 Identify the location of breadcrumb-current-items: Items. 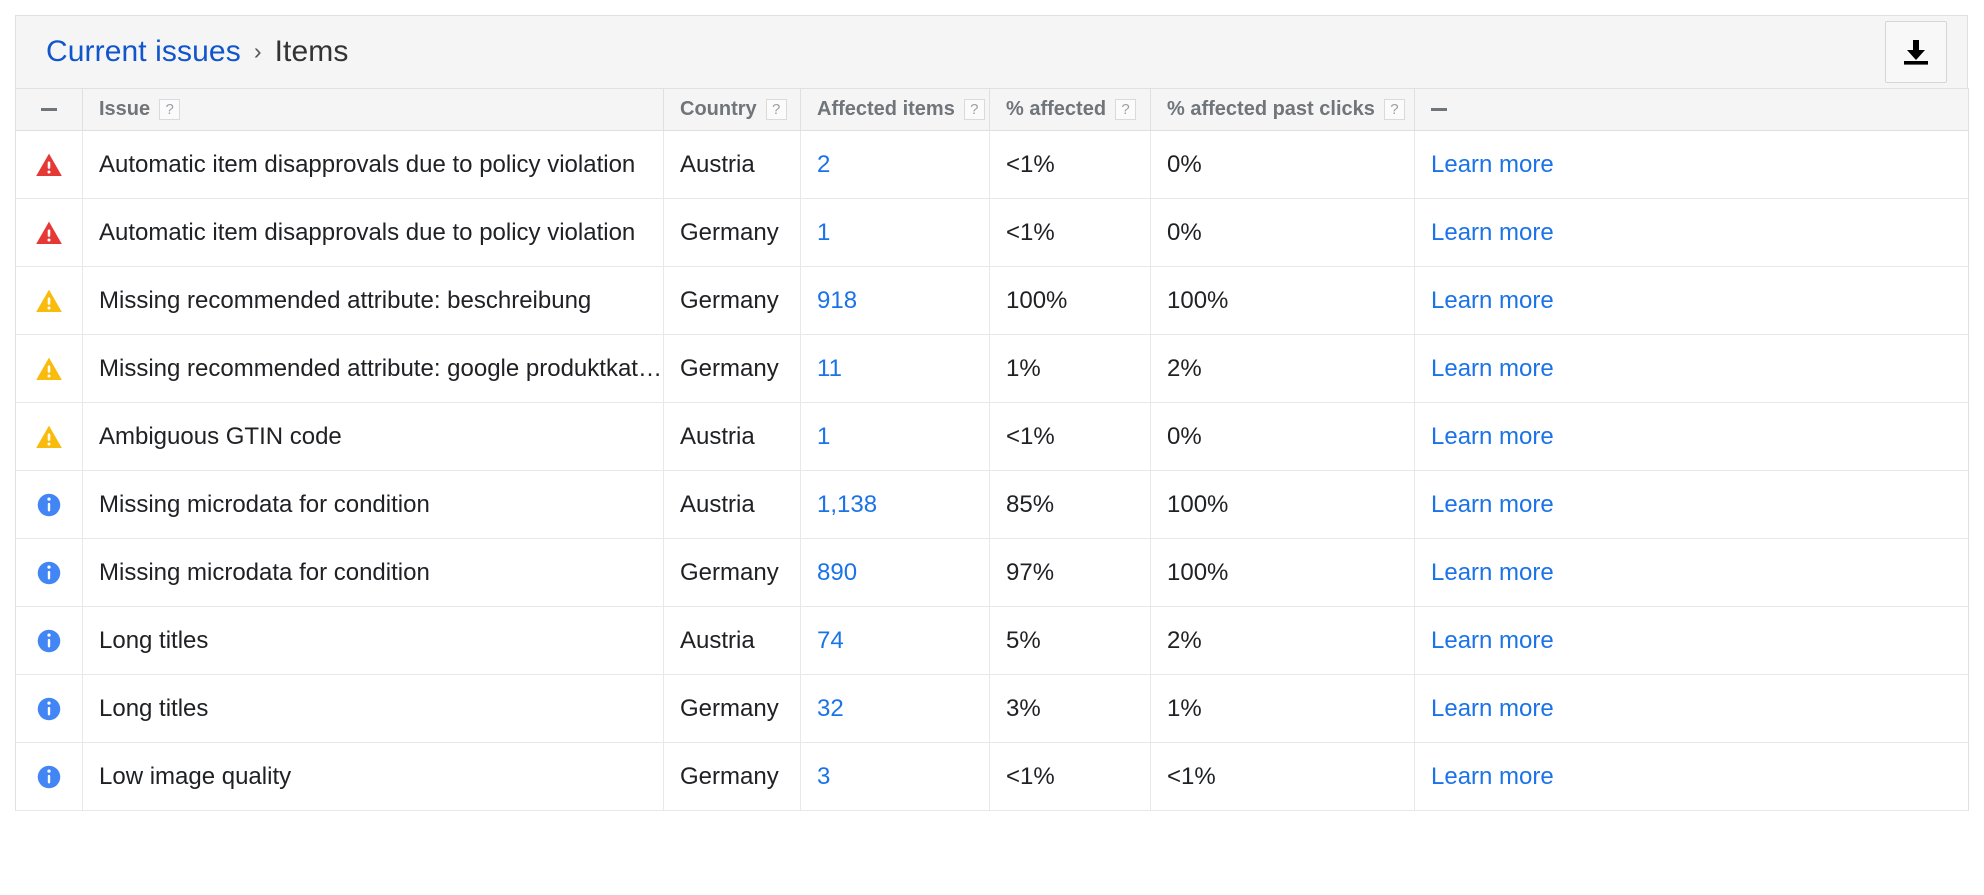
(311, 51).